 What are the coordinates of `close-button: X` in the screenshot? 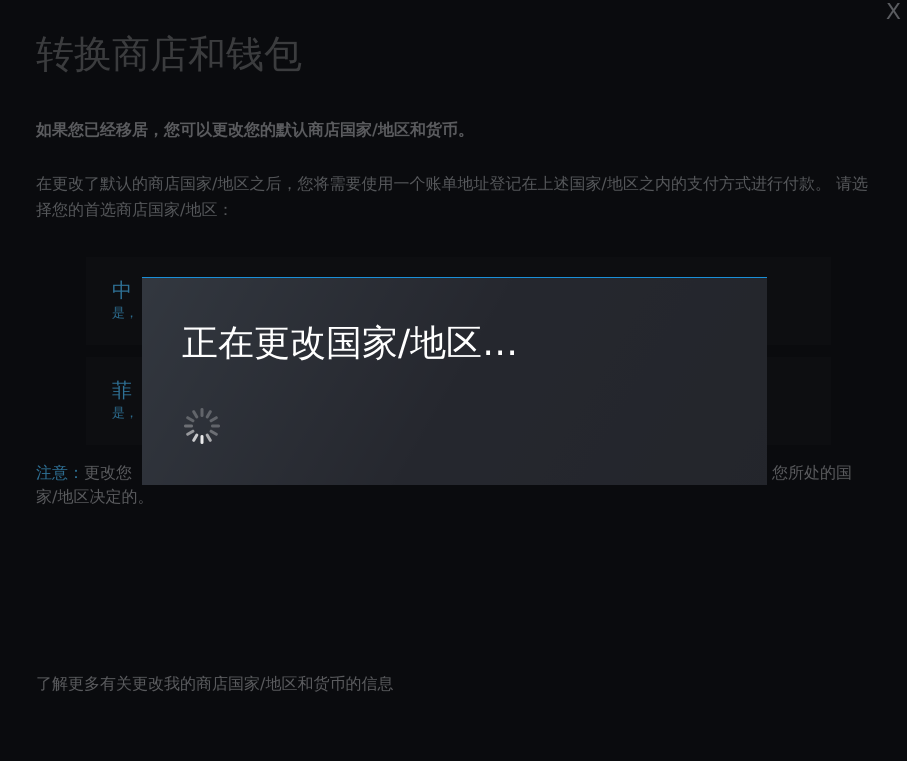 It's located at (893, 12).